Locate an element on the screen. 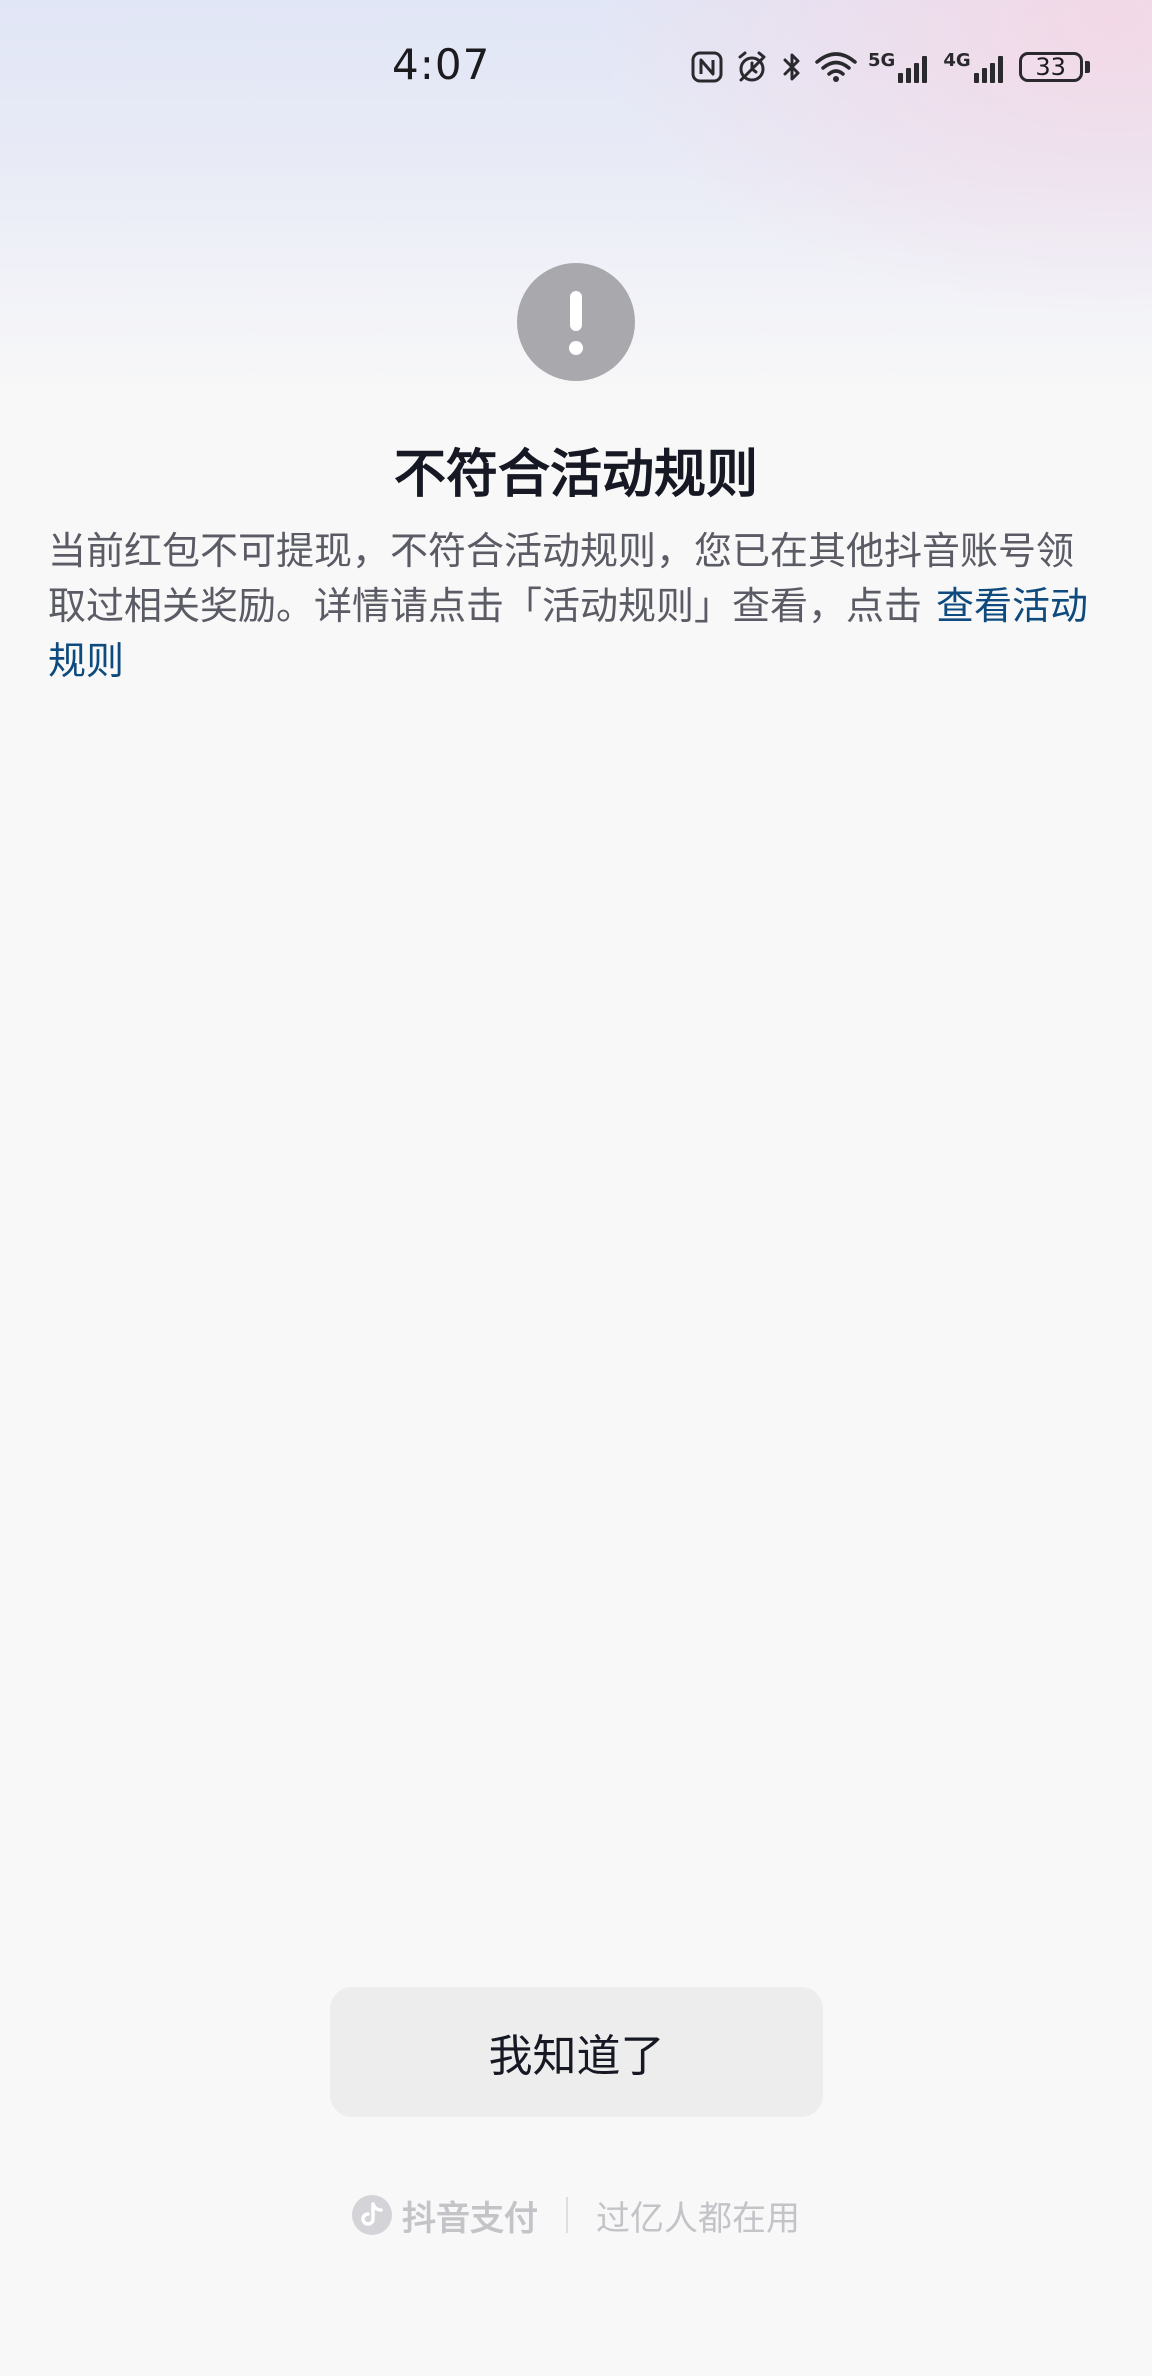 Image resolution: width=1152 pixels, height=2376 pixels. status-time: 4:07 is located at coordinates (441, 64).